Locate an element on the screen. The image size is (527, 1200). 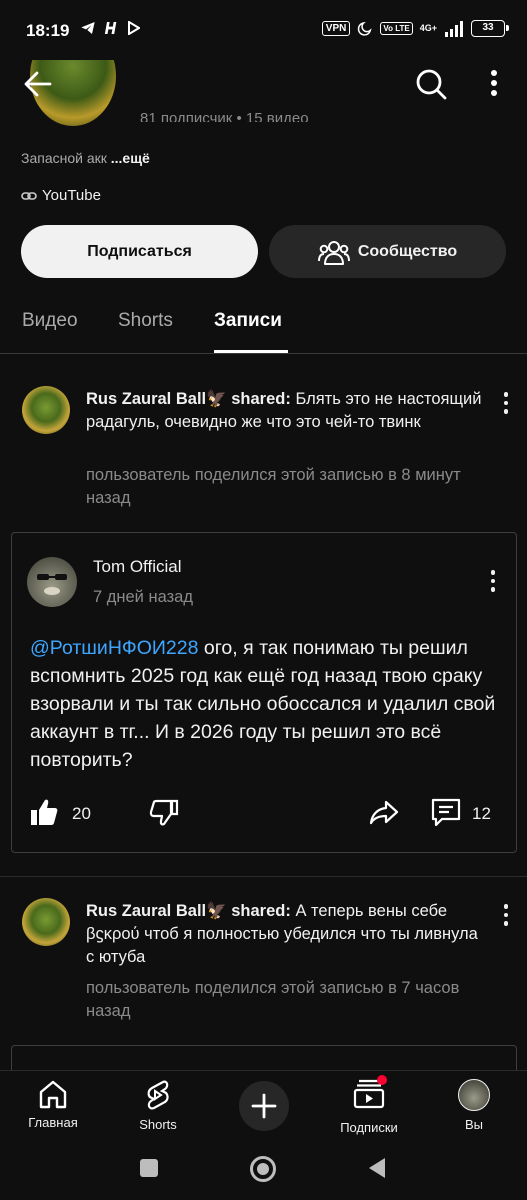
community-label: Сообщество is located at coordinates (407, 251).